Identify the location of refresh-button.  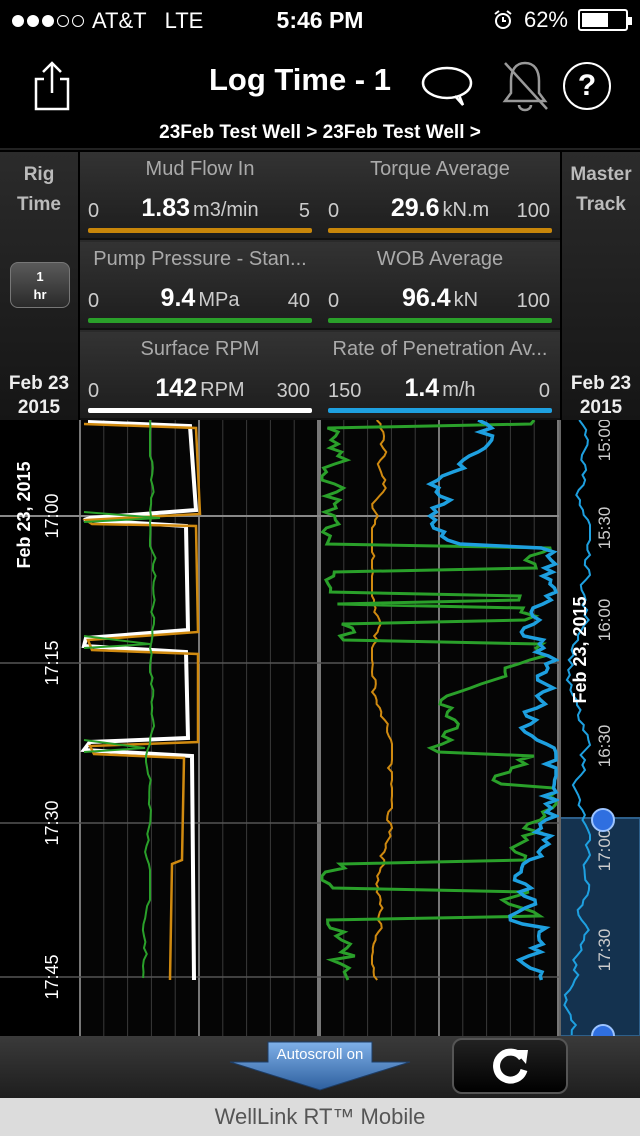
(510, 1066).